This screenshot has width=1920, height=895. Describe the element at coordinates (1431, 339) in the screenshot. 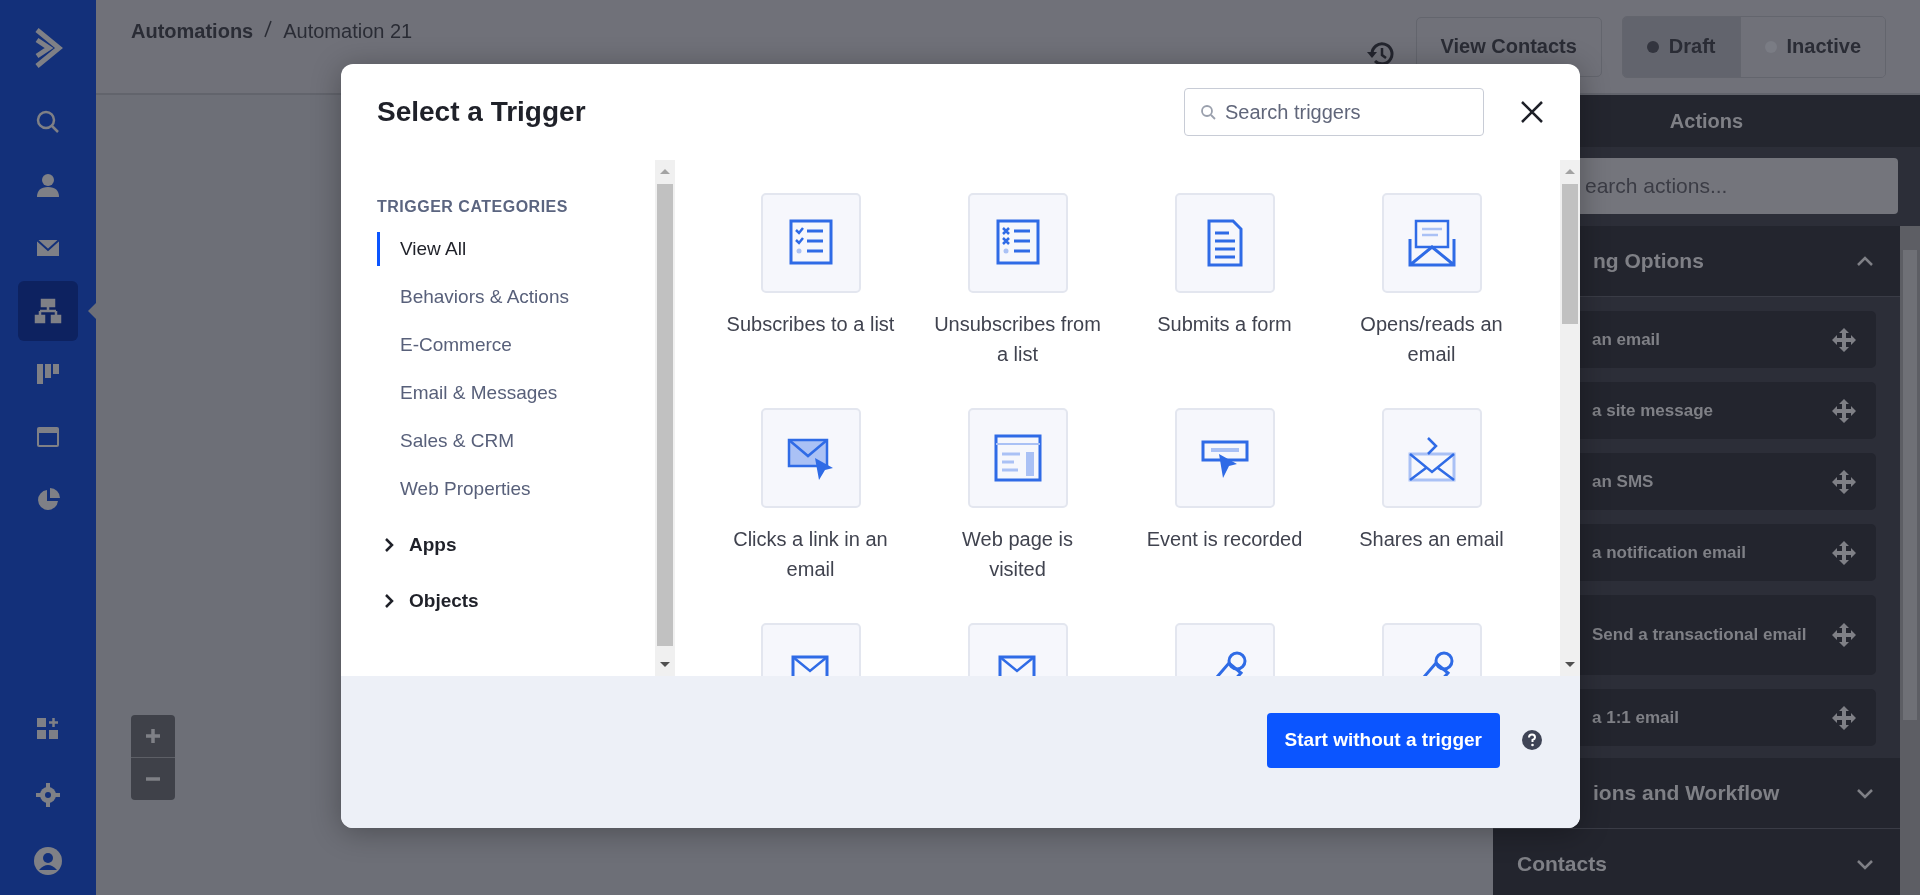

I see `trigger-label: Opens/reads an email` at that location.